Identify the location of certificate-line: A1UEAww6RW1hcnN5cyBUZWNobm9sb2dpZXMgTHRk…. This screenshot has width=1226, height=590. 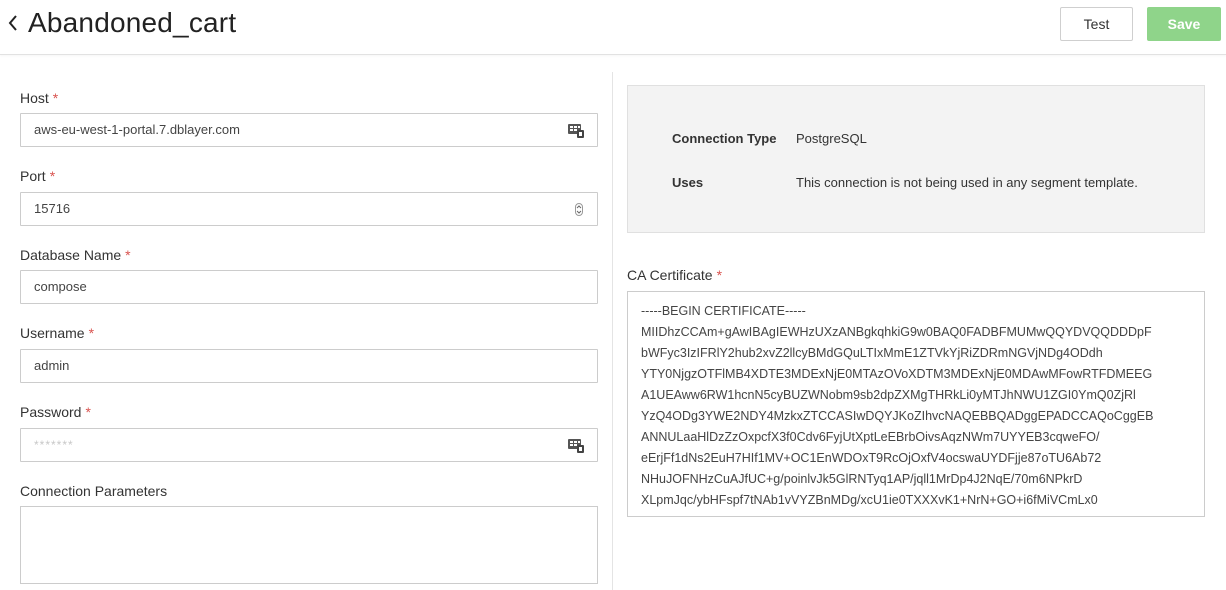
(888, 395).